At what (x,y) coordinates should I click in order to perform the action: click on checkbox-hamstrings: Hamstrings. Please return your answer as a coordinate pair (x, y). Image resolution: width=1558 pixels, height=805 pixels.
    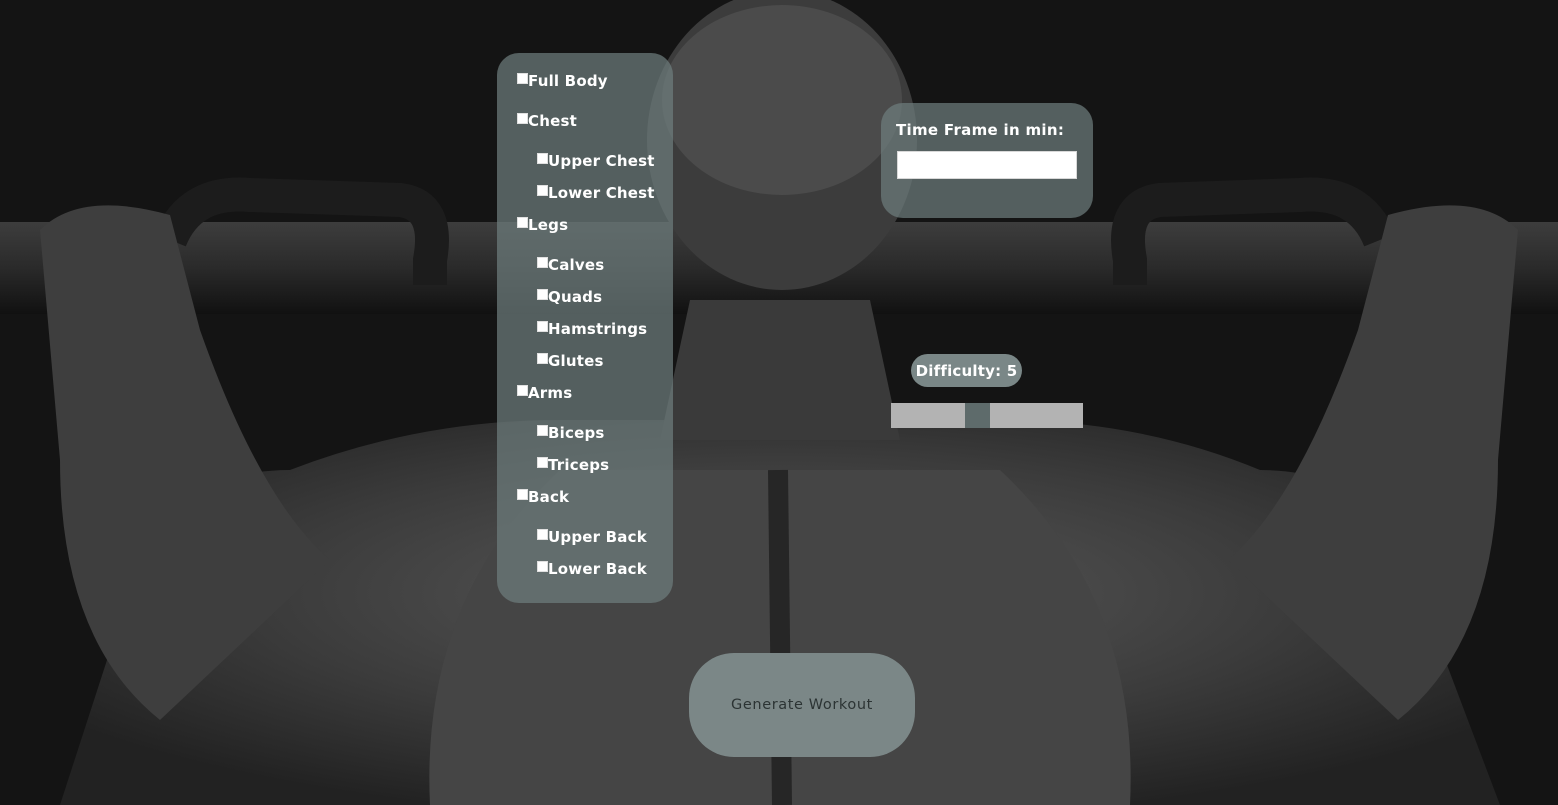
    Looking at the image, I should click on (592, 329).